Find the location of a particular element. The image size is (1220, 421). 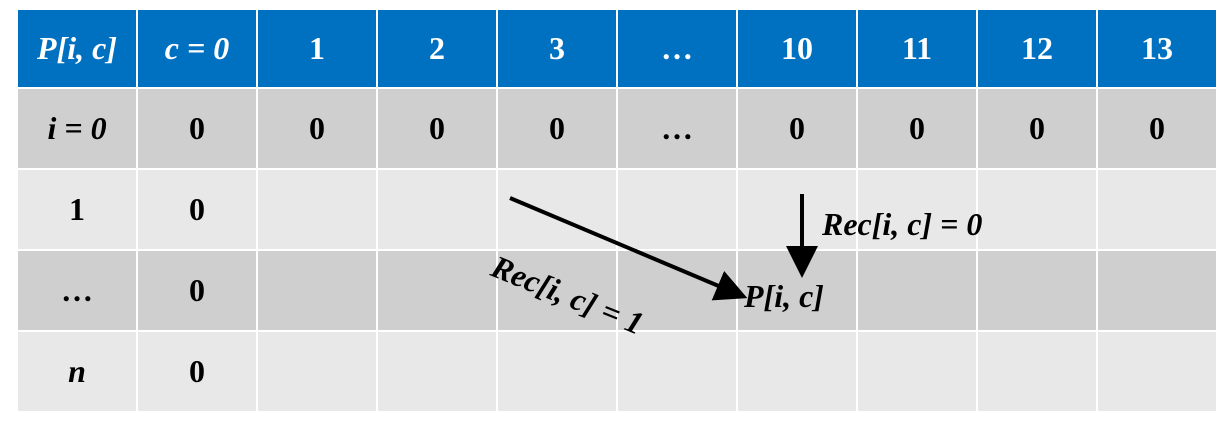

row-label: n is located at coordinates (77, 371).